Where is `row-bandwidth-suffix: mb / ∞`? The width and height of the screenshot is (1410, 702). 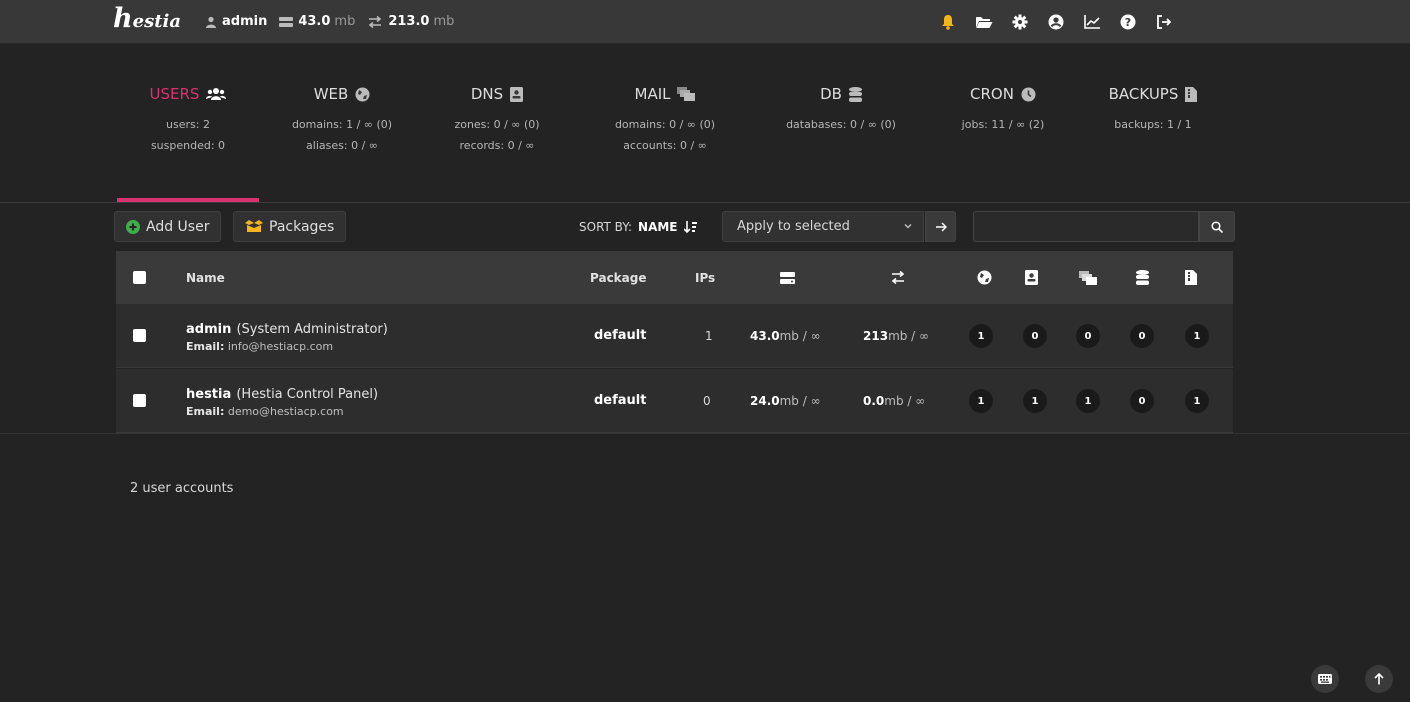 row-bandwidth-suffix: mb / ∞ is located at coordinates (909, 335).